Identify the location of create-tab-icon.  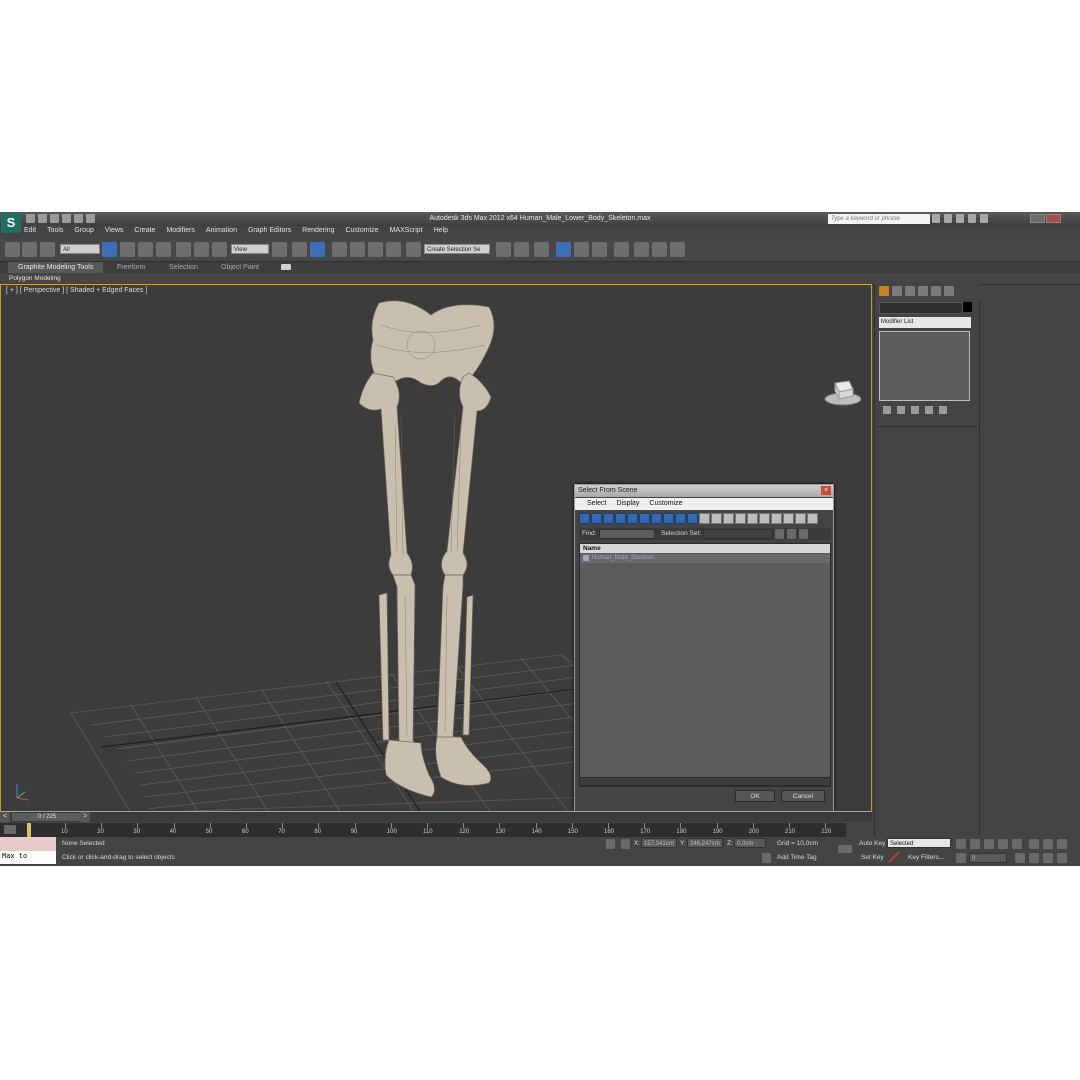
(884, 291).